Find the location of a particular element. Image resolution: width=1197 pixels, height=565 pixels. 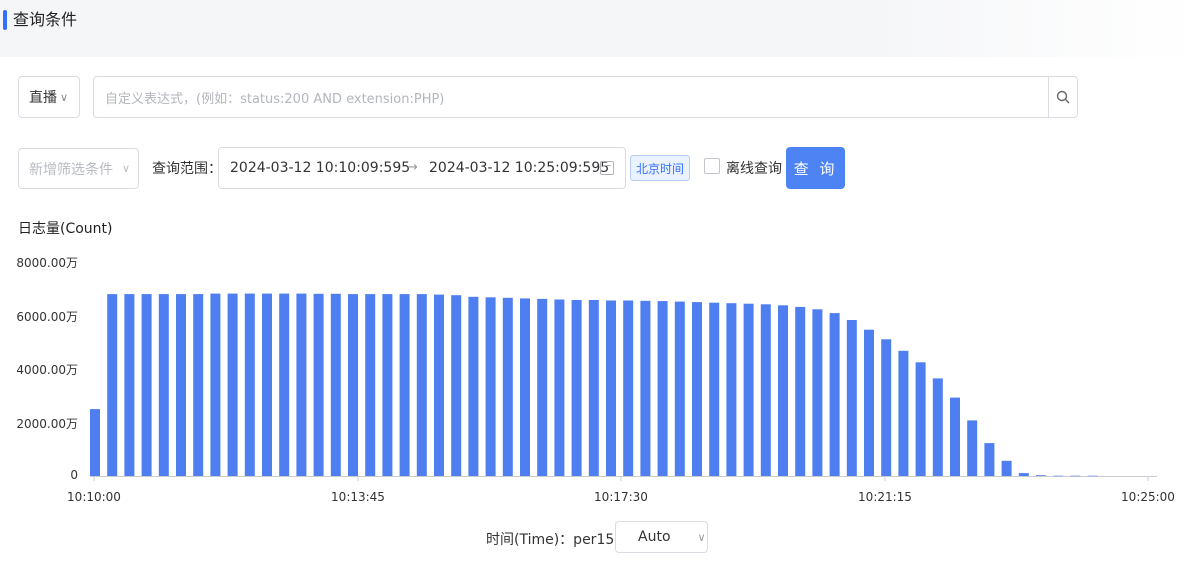

y-tick-label: 4000.00万 is located at coordinates (47, 370).